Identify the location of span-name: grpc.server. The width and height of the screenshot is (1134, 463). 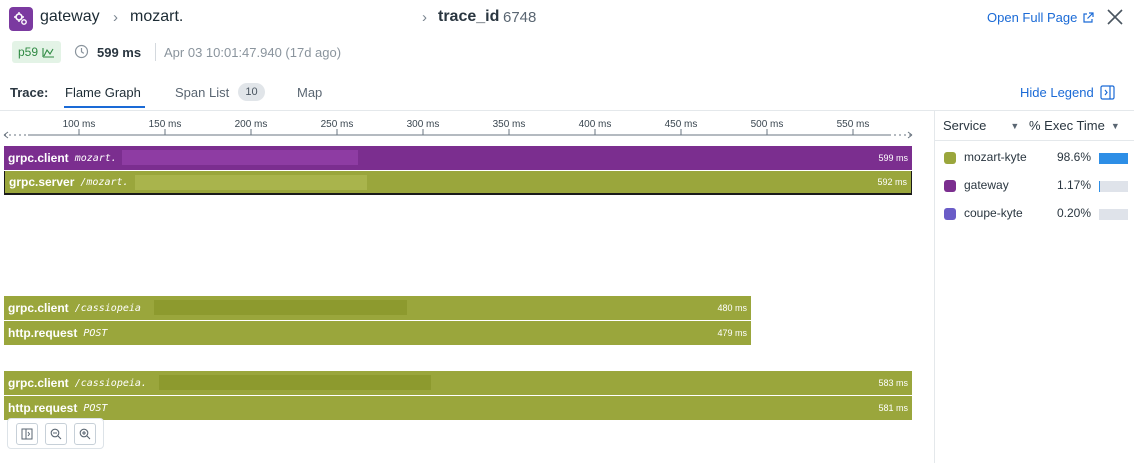
(42, 182).